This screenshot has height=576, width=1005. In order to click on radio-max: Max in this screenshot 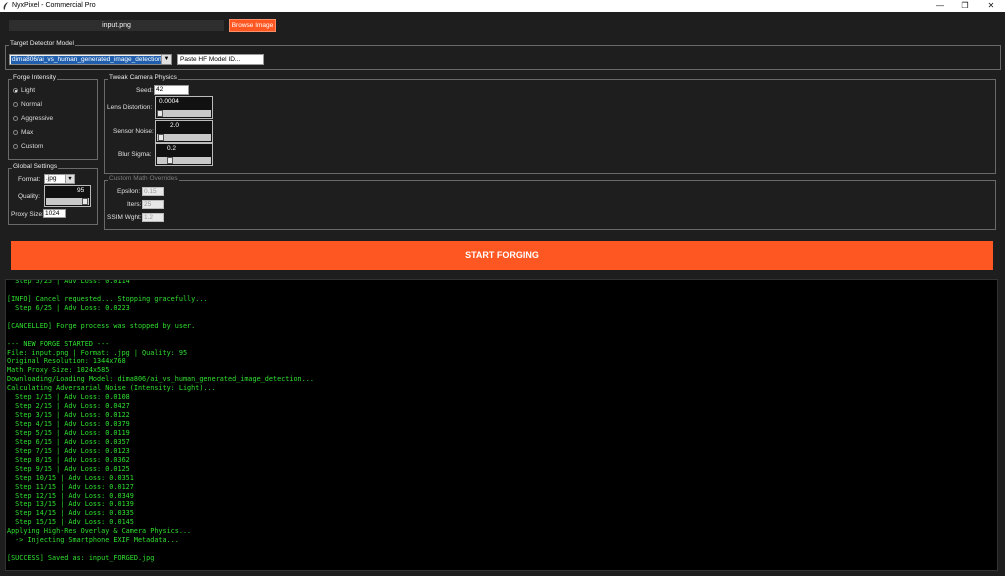, I will do `click(23, 133)`.